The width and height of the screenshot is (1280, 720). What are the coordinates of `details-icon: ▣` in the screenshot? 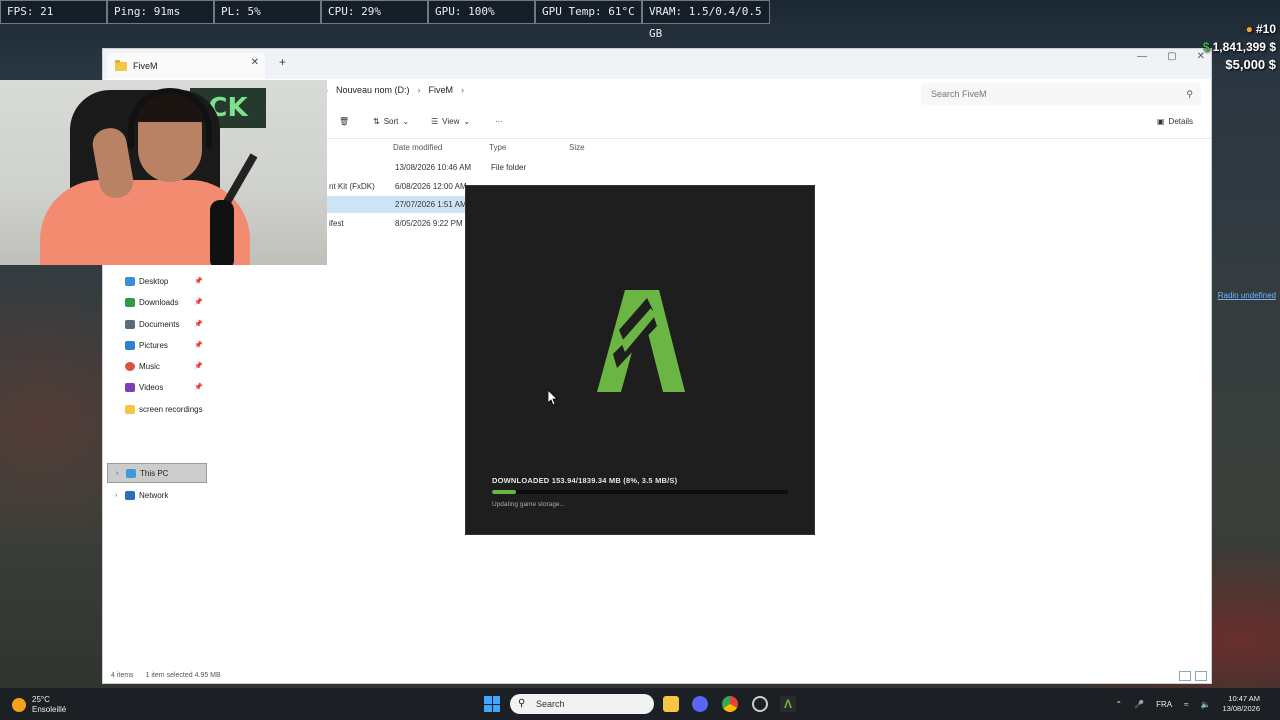 It's located at (1160, 121).